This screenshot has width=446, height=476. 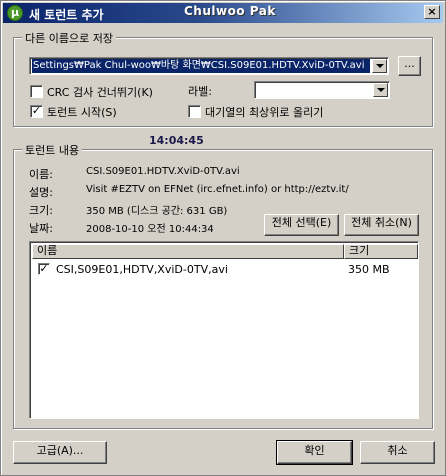 I want to click on file-name-cell: CSI,S09E01,HDTV,XviD-0TV,avi, so click(x=142, y=269).